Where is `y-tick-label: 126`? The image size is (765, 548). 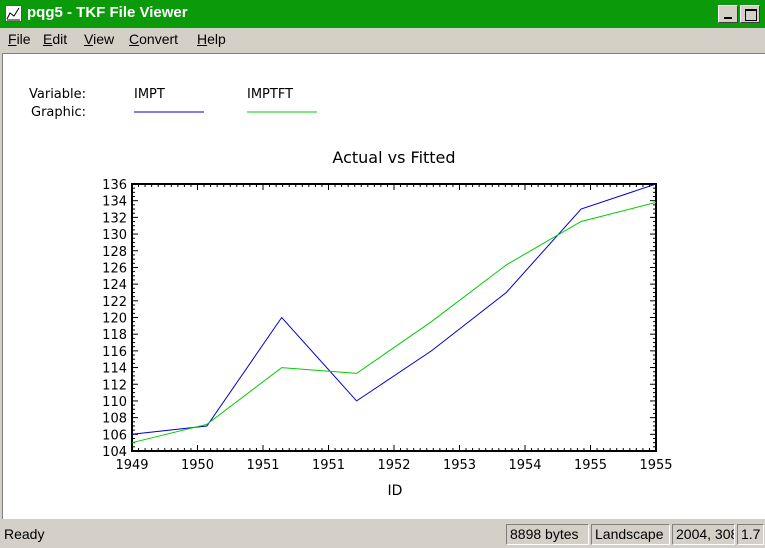
y-tick-label: 126 is located at coordinates (114, 268).